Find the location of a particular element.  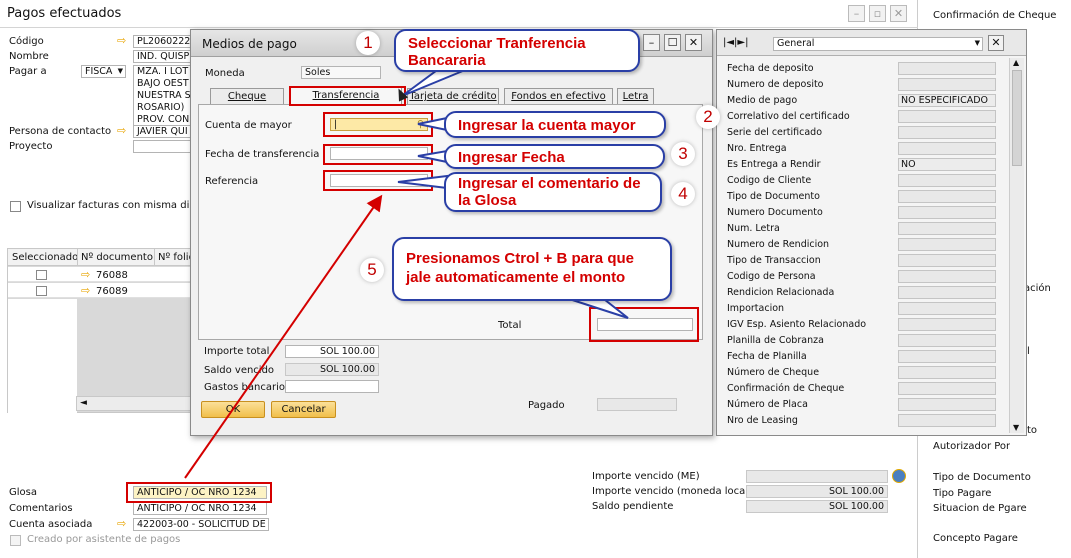

pagar-a-label: Pagar a is located at coordinates (28, 71).